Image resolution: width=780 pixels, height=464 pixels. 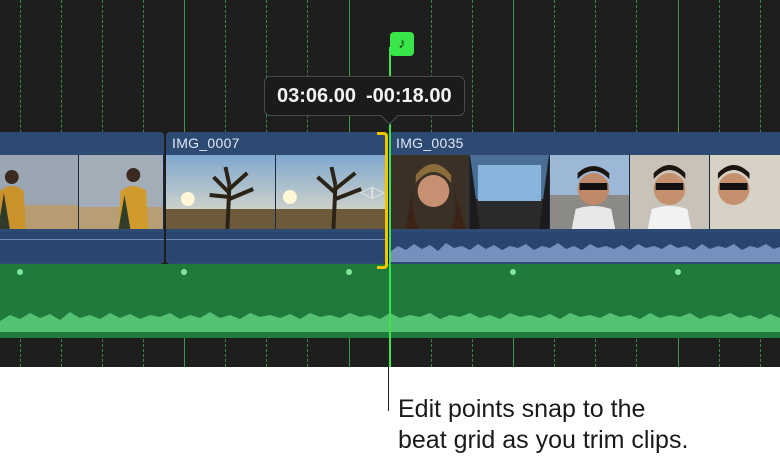 I want to click on video-clip: IMG_0035, so click(x=585, y=198).